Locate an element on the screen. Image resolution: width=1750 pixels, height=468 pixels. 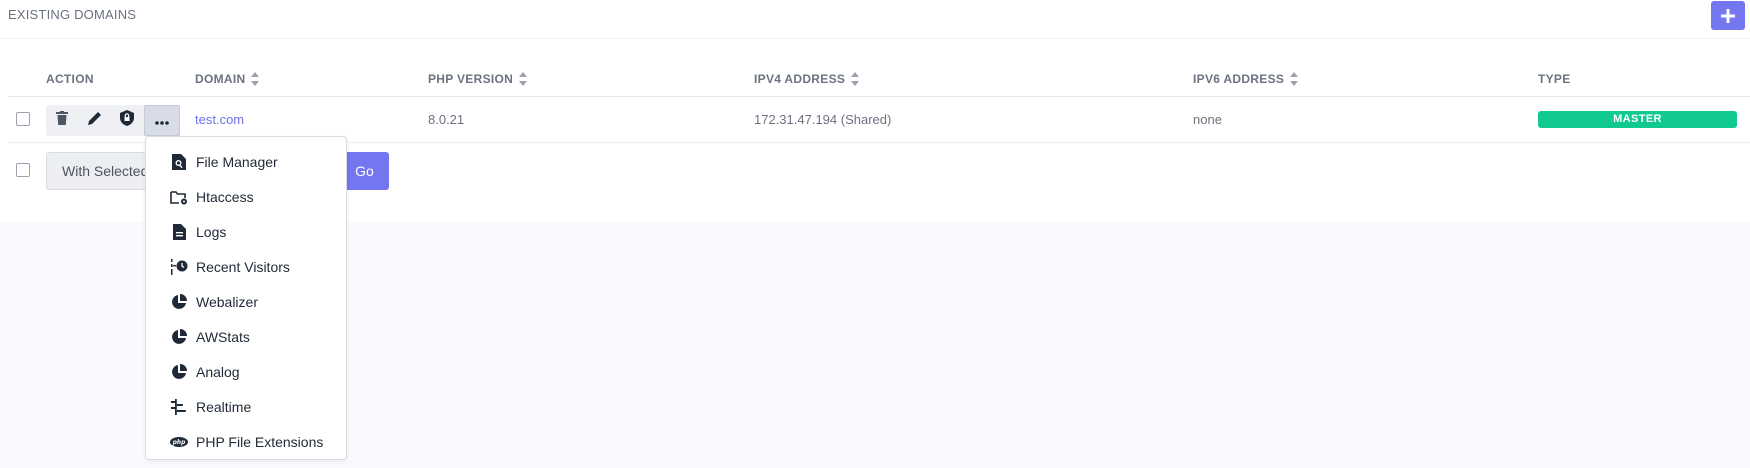
row-action-group is located at coordinates (113, 120).